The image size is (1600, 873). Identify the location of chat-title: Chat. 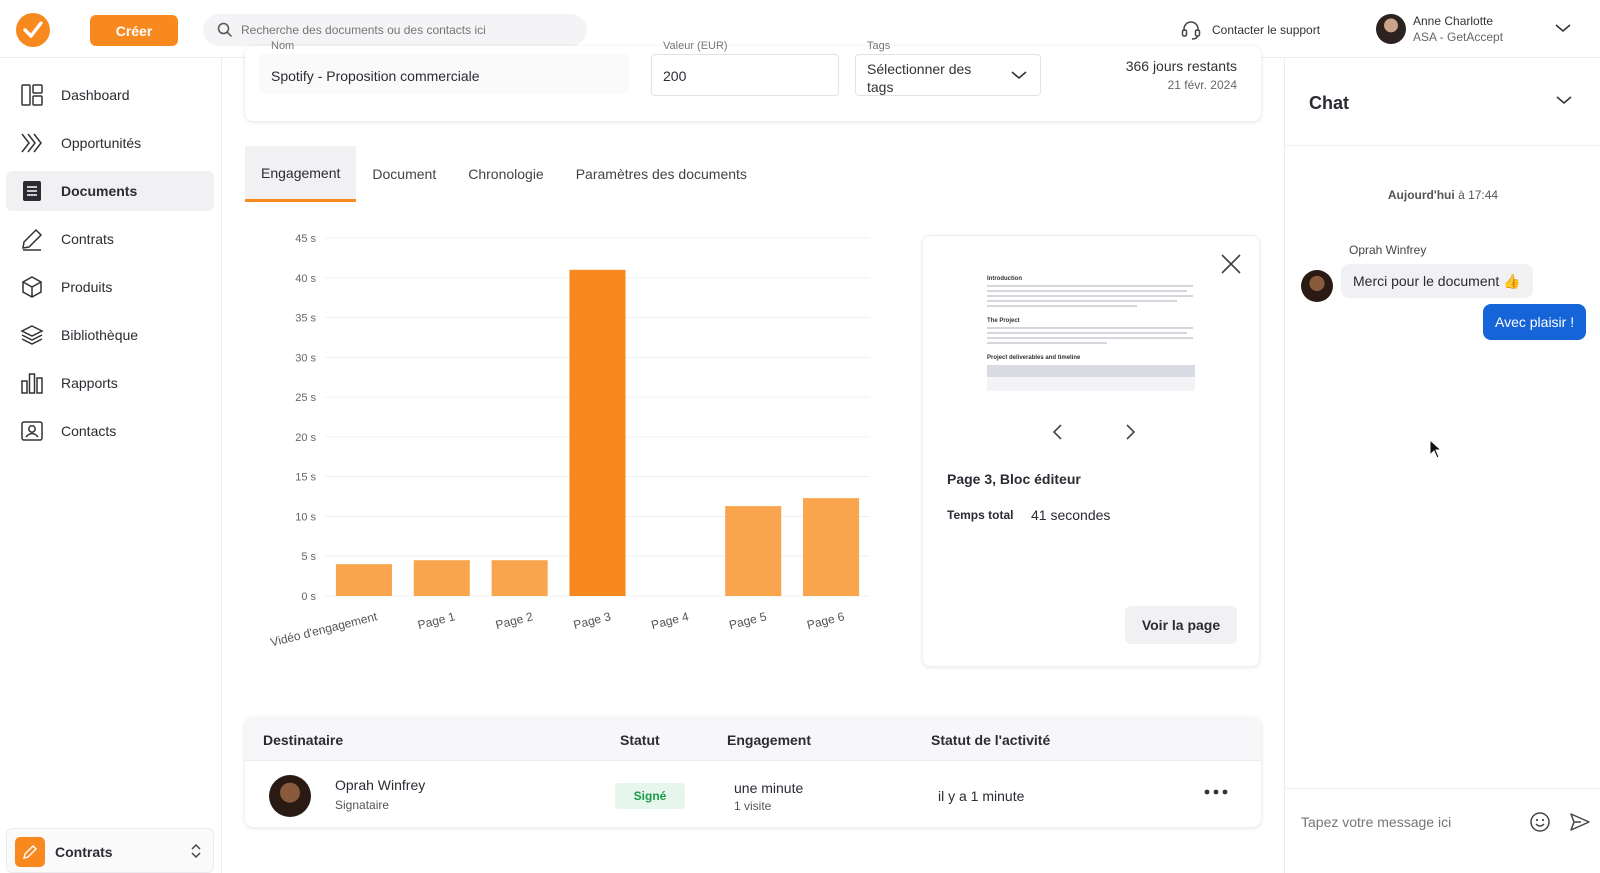
(1329, 103).